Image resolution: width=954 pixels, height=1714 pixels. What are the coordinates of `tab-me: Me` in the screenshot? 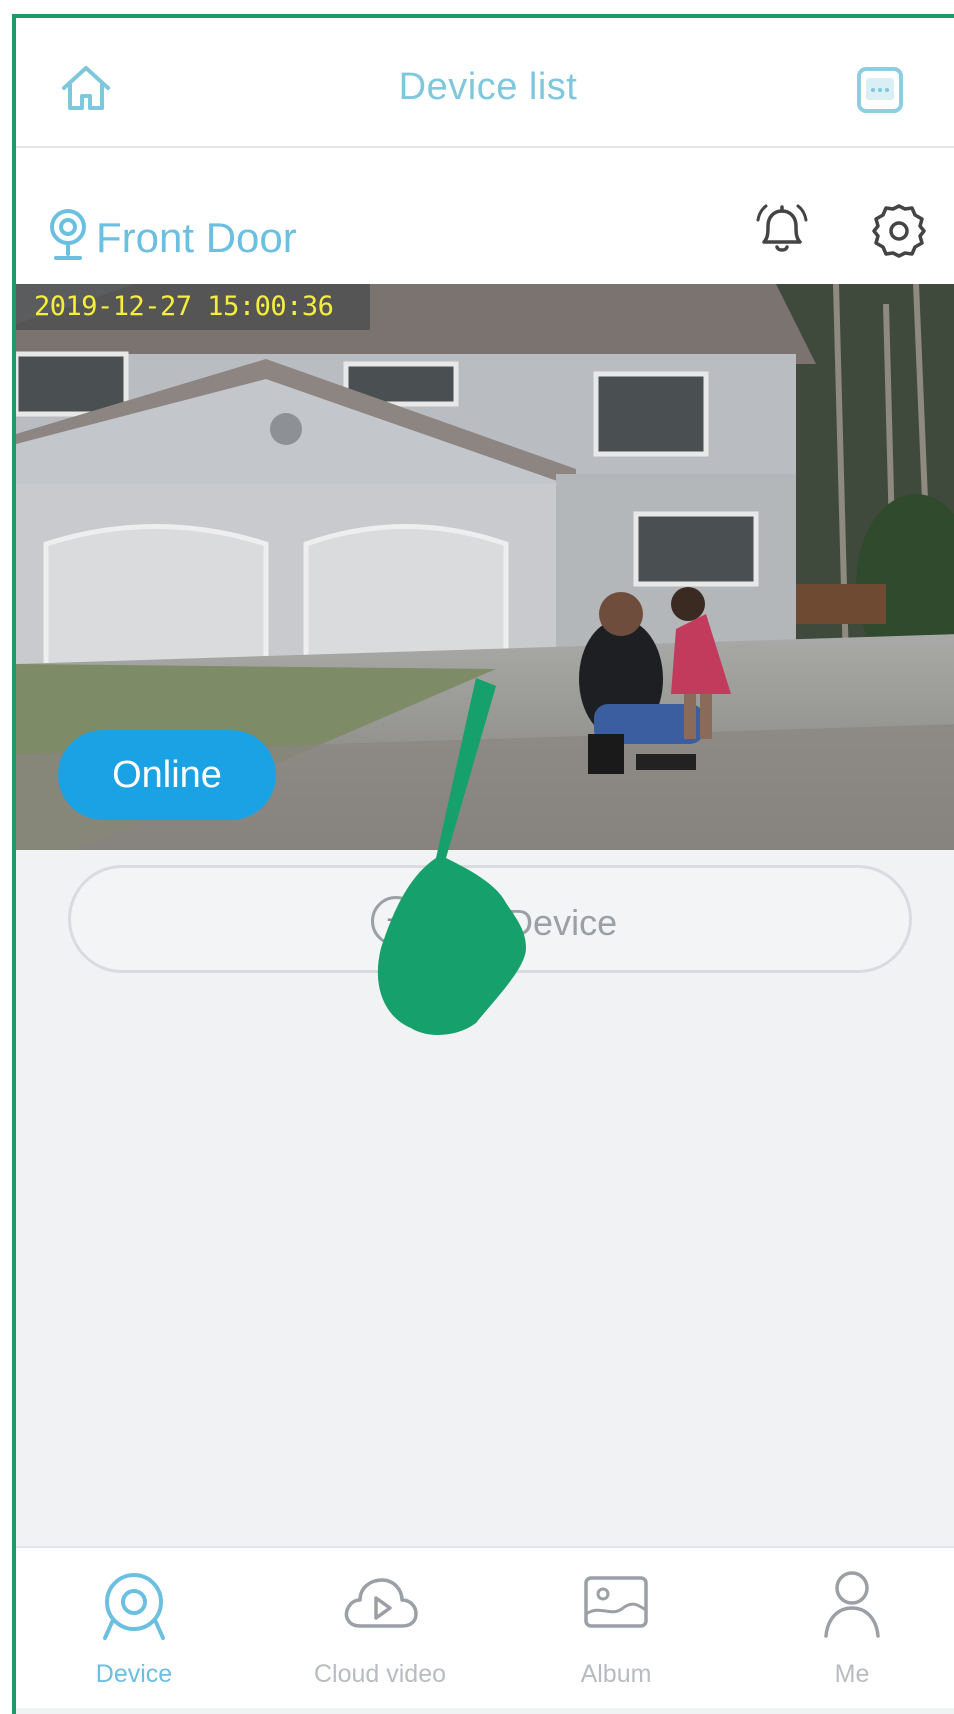 It's located at (844, 1623).